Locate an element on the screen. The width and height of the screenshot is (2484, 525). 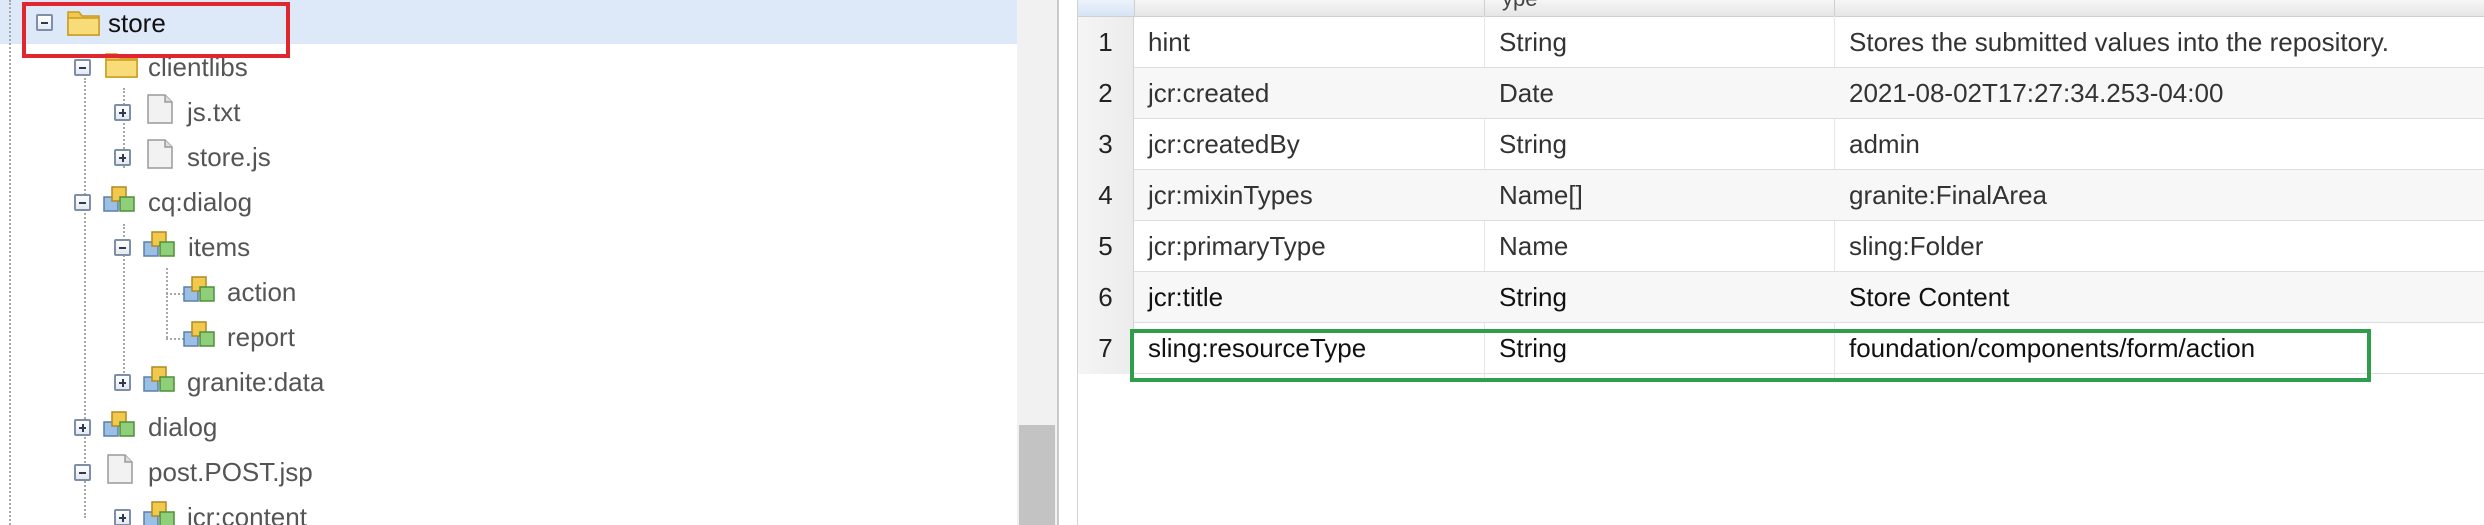
table-row: 6 jcr:title String Store Content is located at coordinates (1781, 297).